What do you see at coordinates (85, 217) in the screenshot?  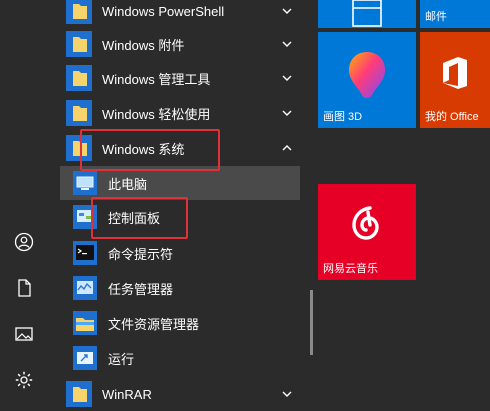 I see `control-panel-icon` at bounding box center [85, 217].